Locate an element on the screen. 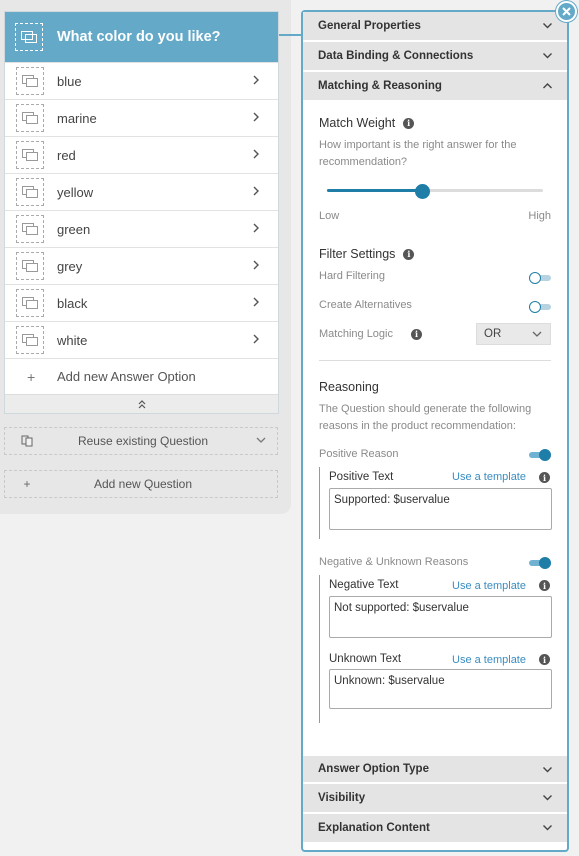  reuse-question-label: Reuse existing Question is located at coordinates (143, 441).